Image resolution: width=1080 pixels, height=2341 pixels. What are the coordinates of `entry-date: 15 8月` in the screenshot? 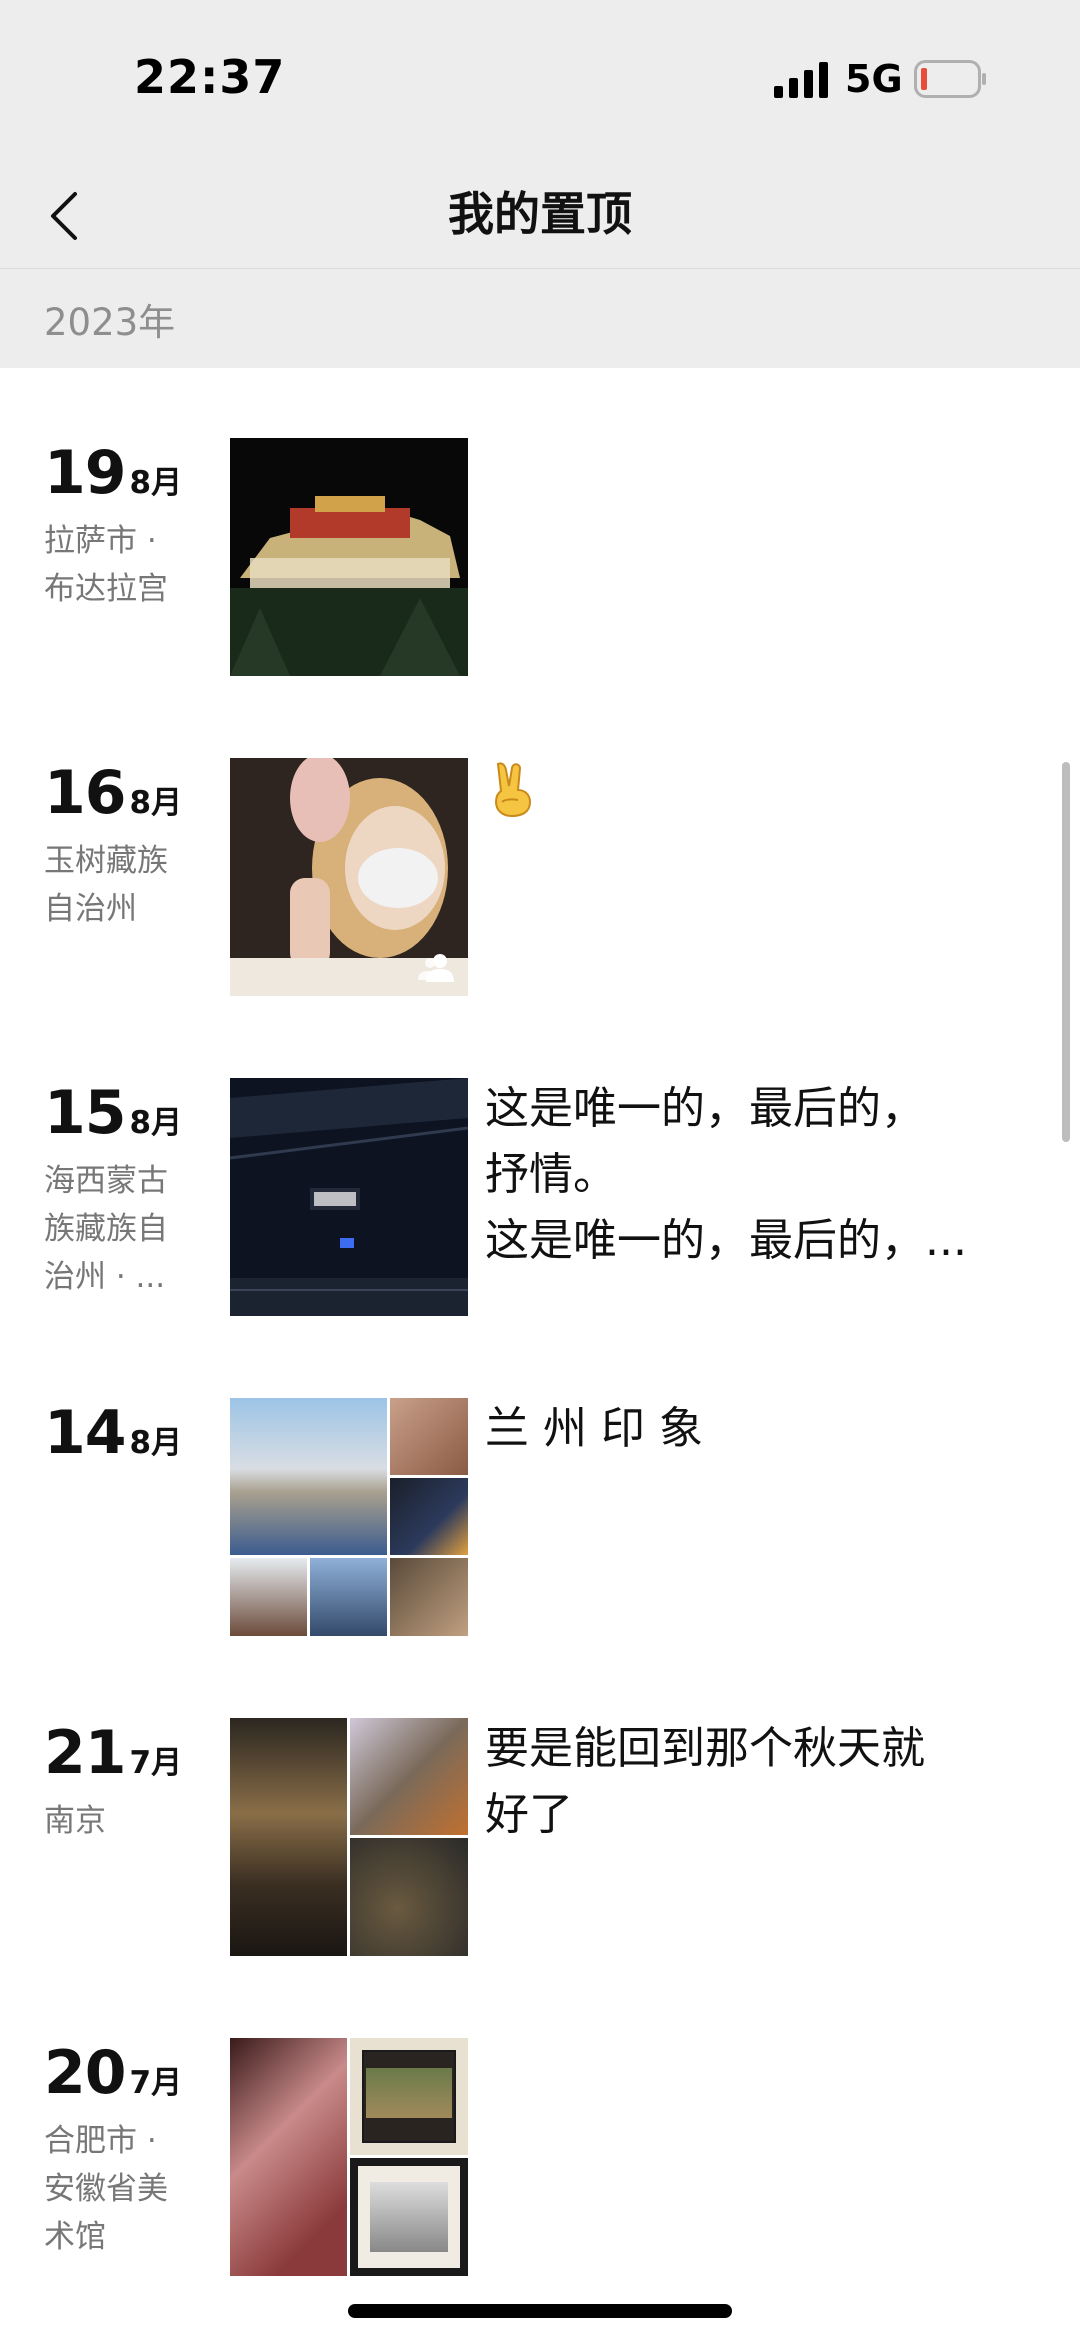 It's located at (119, 1113).